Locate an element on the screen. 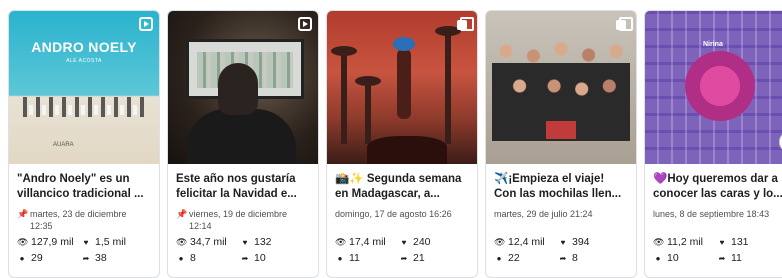  views-count: 11,2 mil is located at coordinates (685, 242).